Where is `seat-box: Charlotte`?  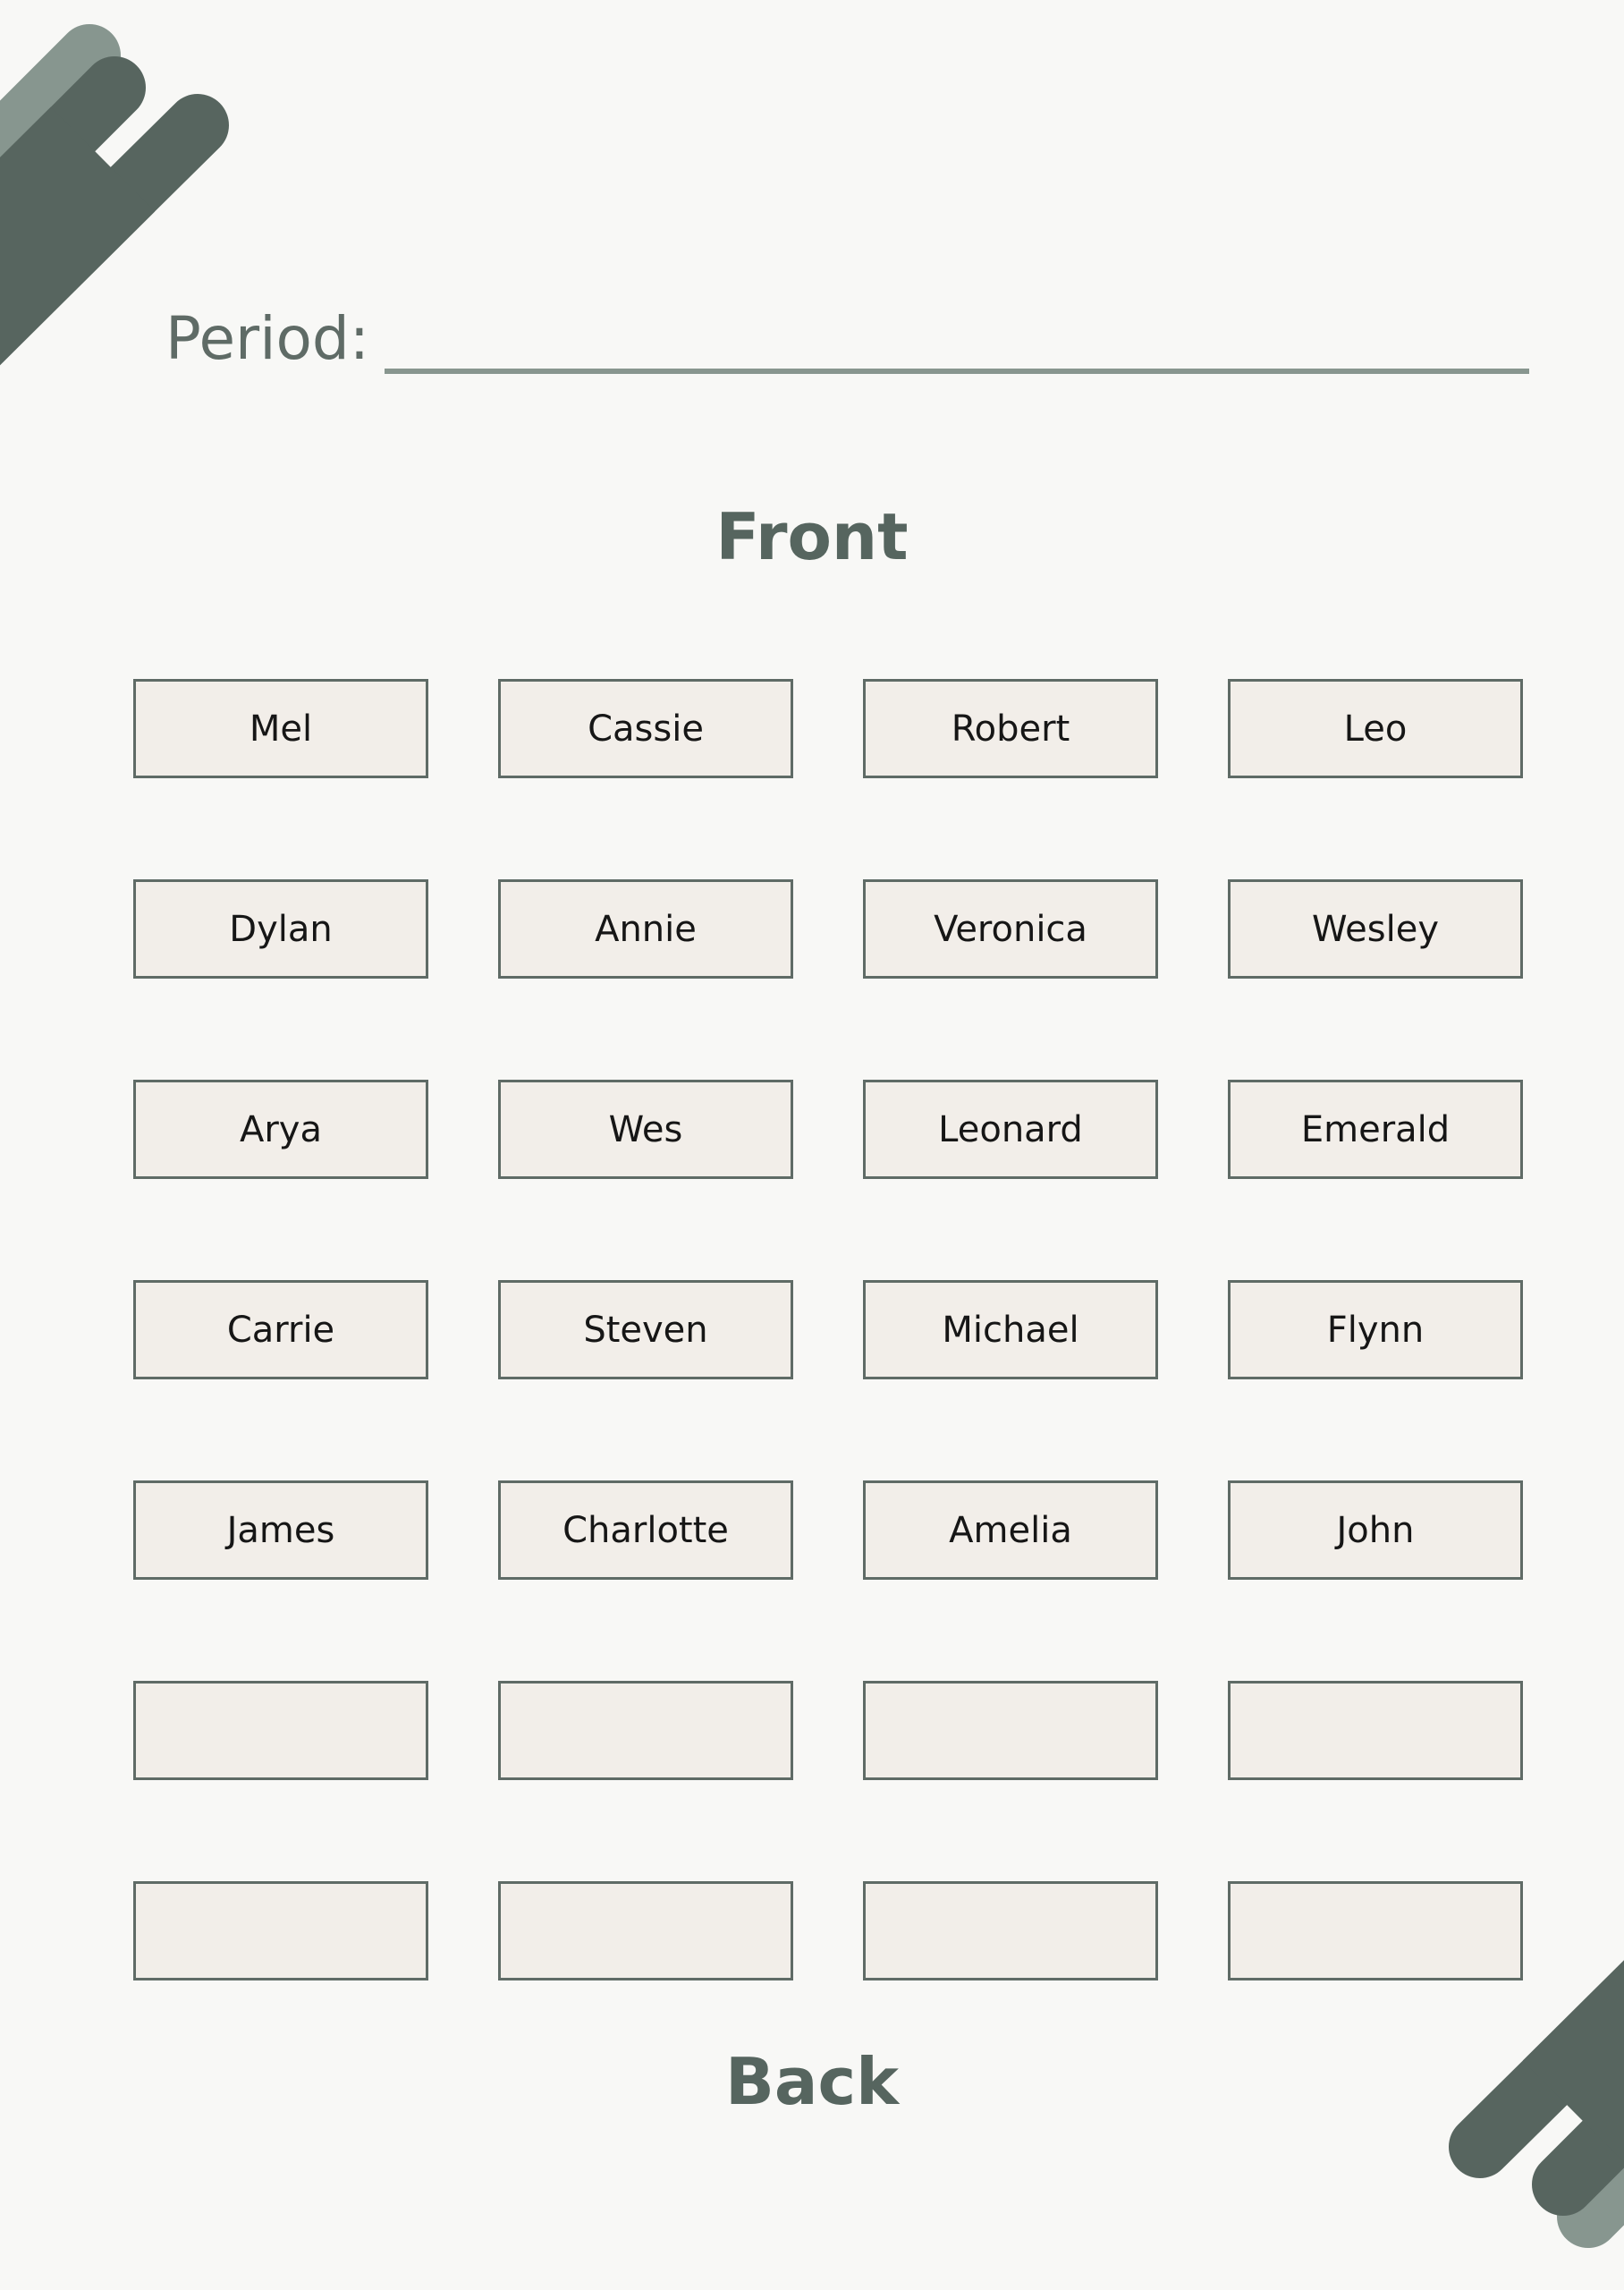
seat-box: Charlotte is located at coordinates (645, 1530).